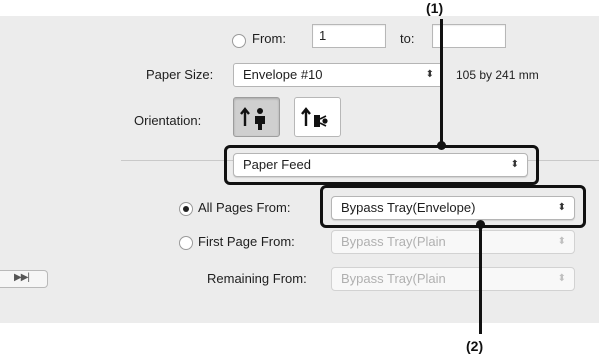  Describe the element at coordinates (246, 241) in the screenshot. I see `first-page-label: First Page From:` at that location.